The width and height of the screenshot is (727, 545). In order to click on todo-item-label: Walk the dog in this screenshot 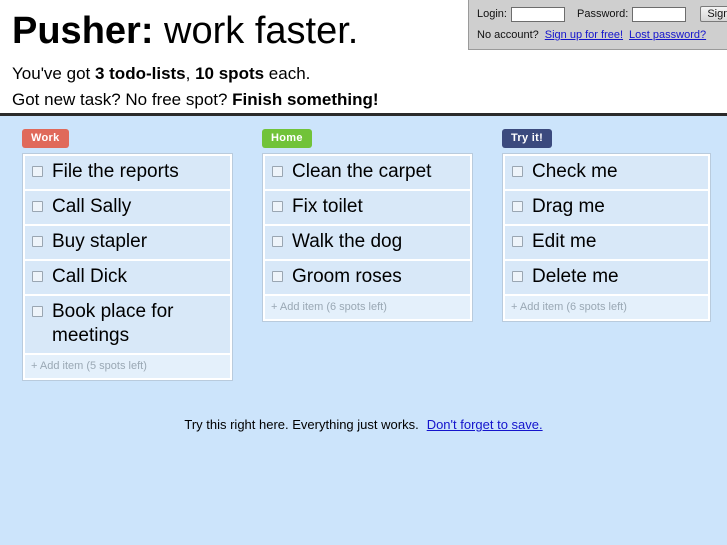, I will do `click(347, 241)`.